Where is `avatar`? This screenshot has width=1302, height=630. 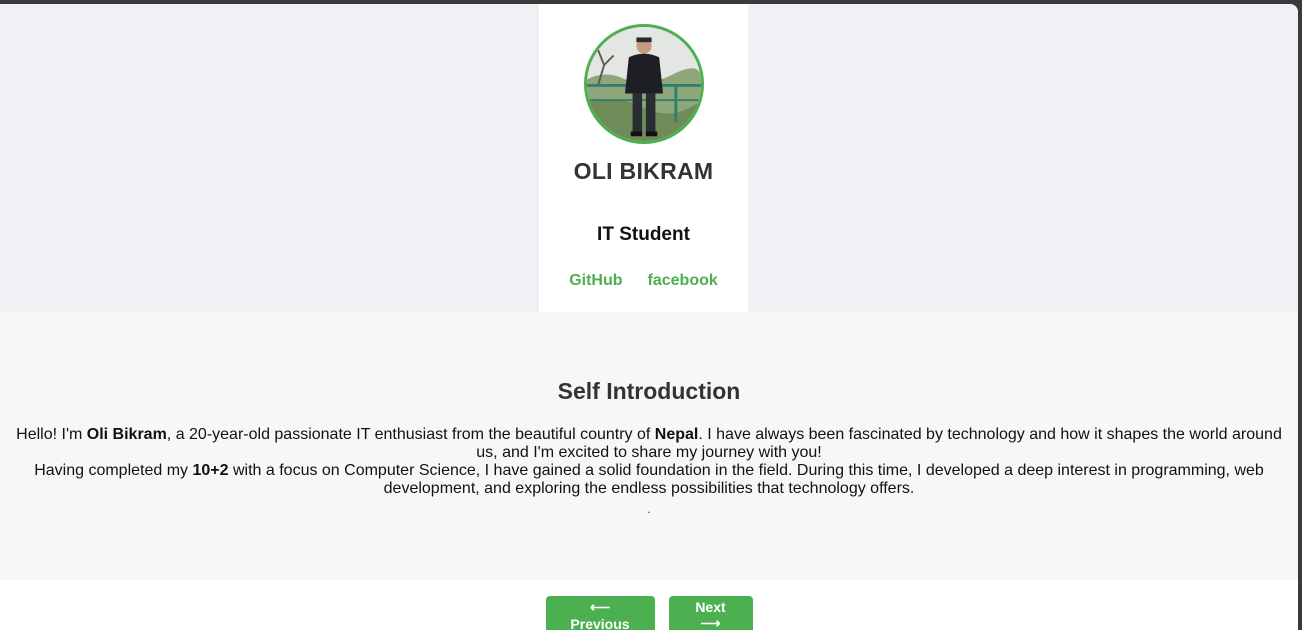
avatar is located at coordinates (644, 84).